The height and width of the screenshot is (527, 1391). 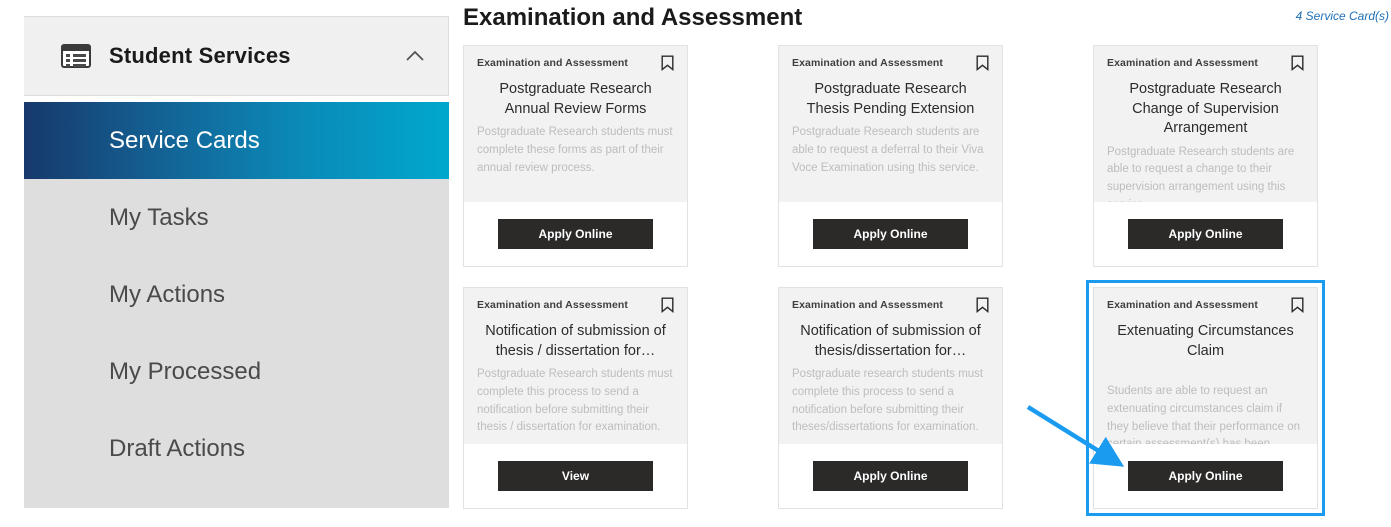 What do you see at coordinates (236, 294) in the screenshot?
I see `sidebar-item-my-actions: My Actions` at bounding box center [236, 294].